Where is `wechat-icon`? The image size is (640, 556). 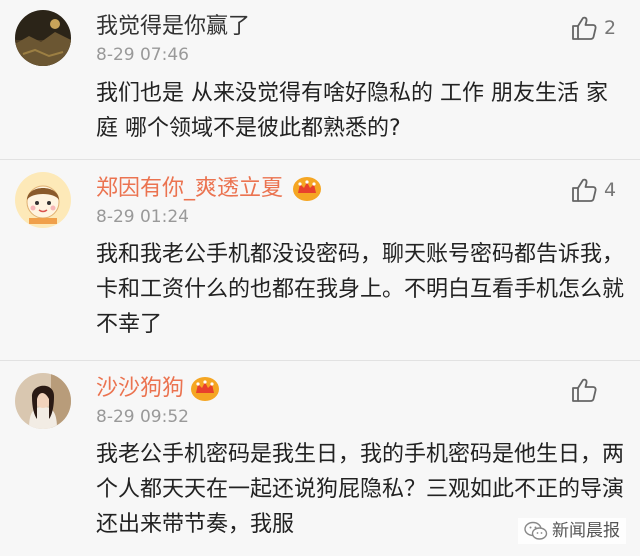
wechat-icon is located at coordinates (536, 530).